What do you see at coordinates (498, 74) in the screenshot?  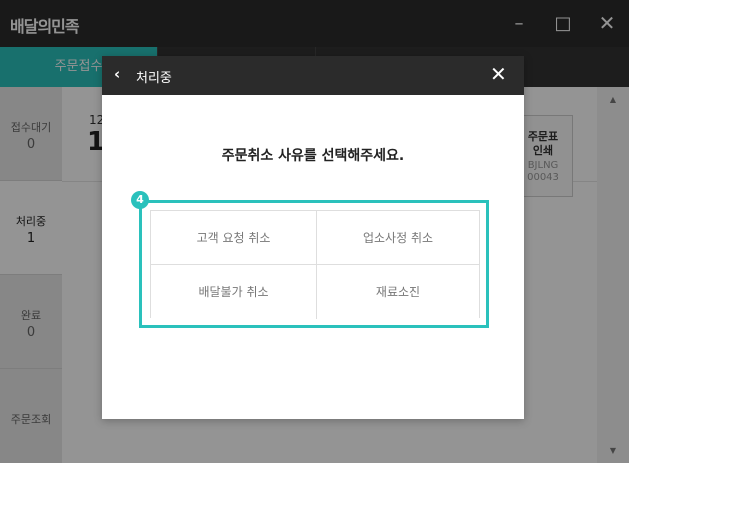 I see `close-icon: ✕` at bounding box center [498, 74].